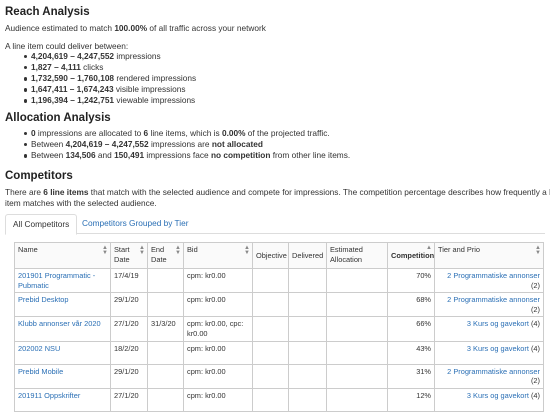 Image resolution: width=550 pixels, height=413 pixels. I want to click on start-date-cell: 17/4/19, so click(129, 280).